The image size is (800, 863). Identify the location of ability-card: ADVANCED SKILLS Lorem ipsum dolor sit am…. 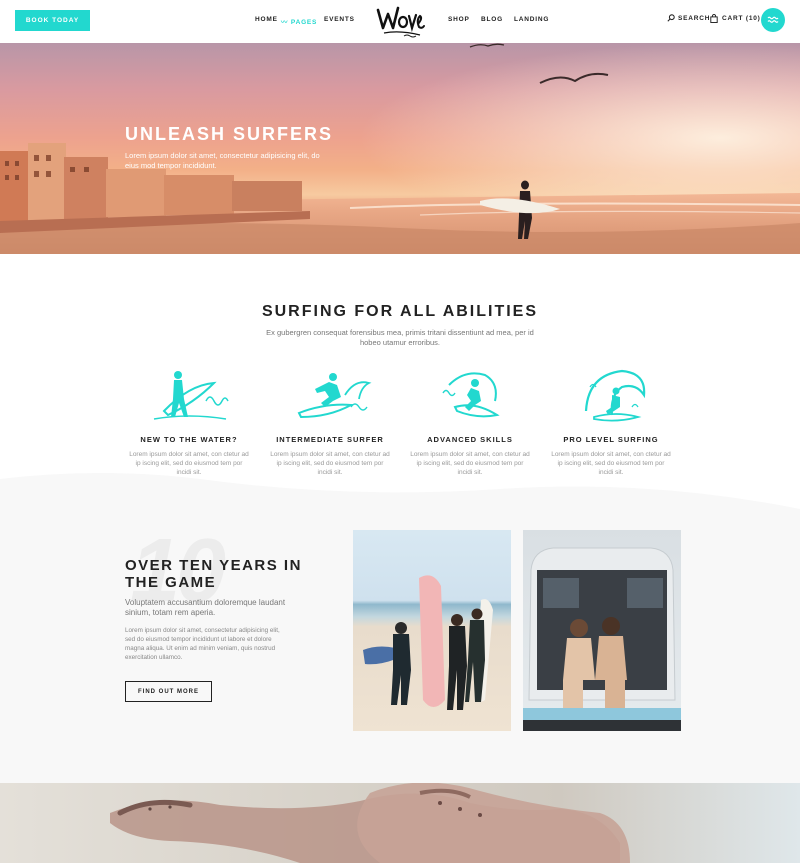
(470, 421).